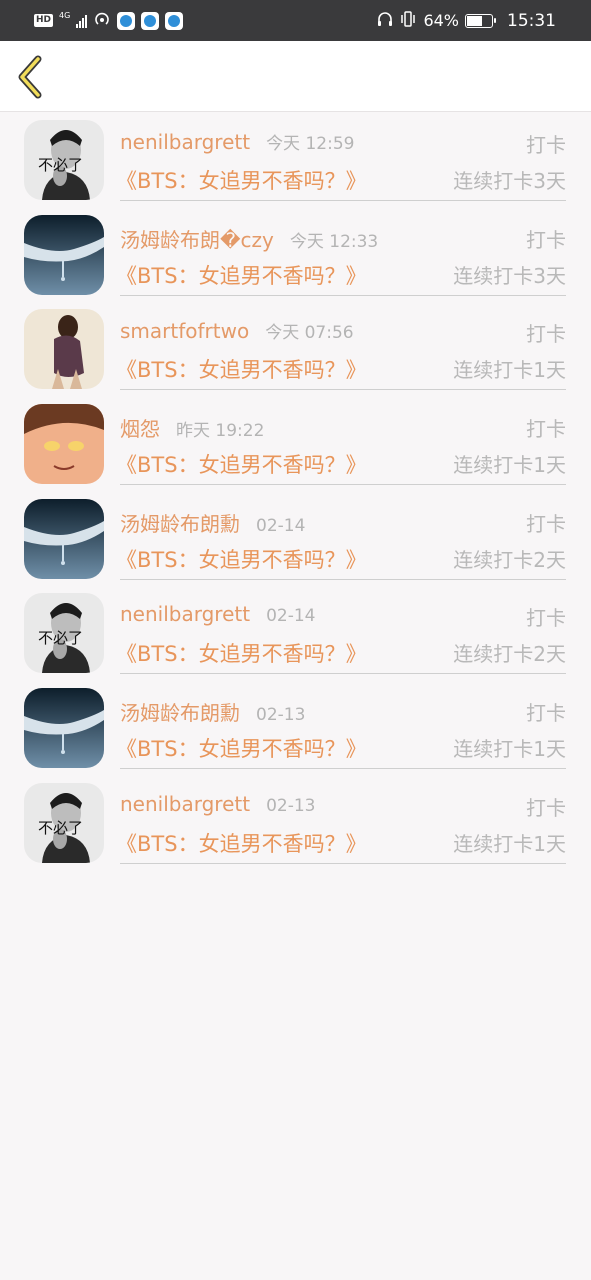  Describe the element at coordinates (334, 241) in the screenshot. I see `timestamp: 今天 12:33` at that location.